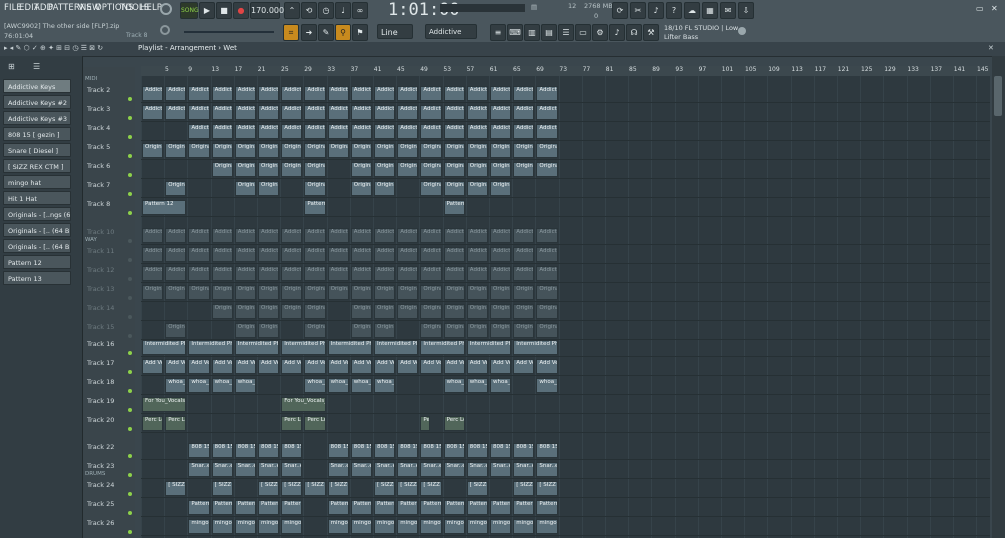 Image resolution: width=1005 pixels, height=538 pixels. What do you see at coordinates (53, 48) in the screenshot?
I see `browser-arrow-icon: ▸ ◂ ✎ ⬡ ✓ ⊕ ✦ ⊞ ⊟ ◷ ☰ ⊠ ↻` at bounding box center [53, 48].